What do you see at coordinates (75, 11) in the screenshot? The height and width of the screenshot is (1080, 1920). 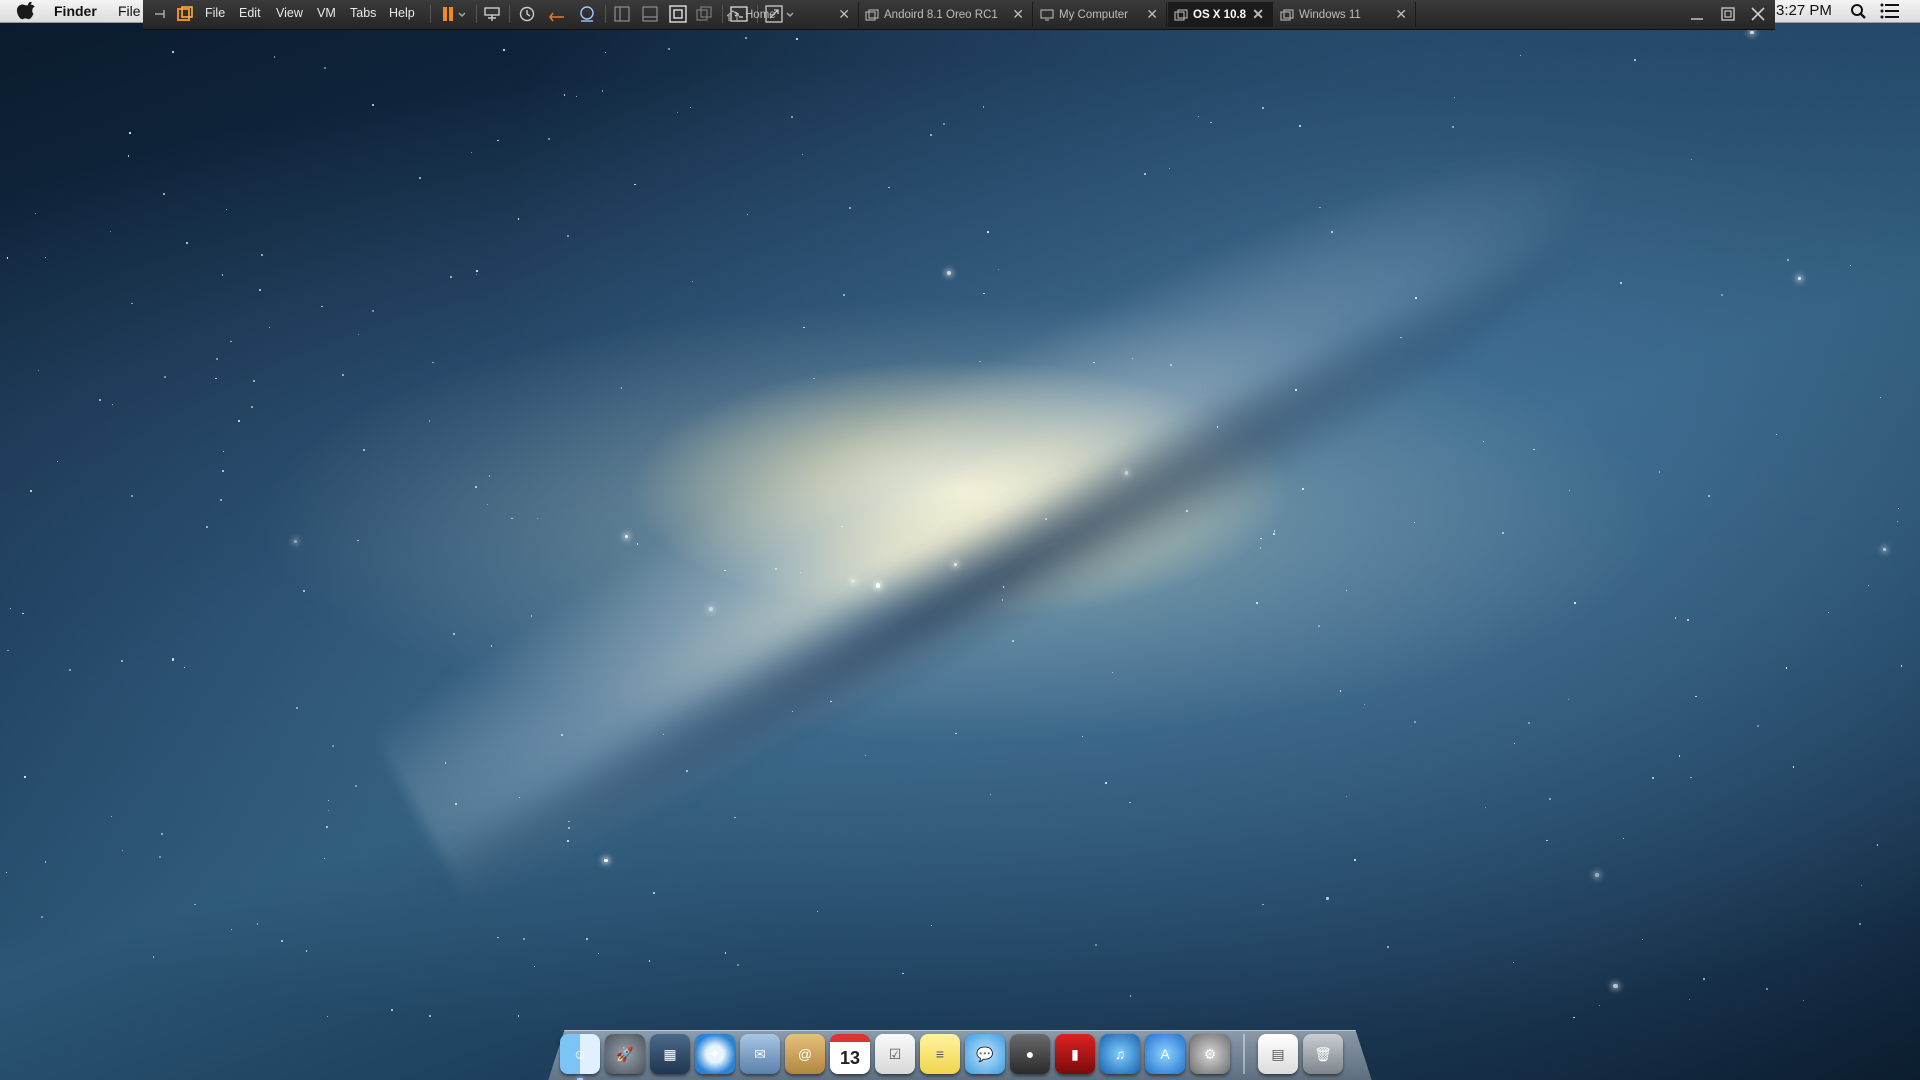 I see `active-app-name: Finder` at bounding box center [75, 11].